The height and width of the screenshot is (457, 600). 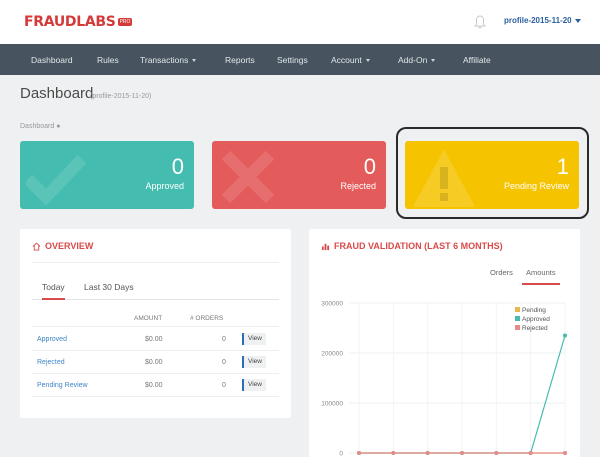 I want to click on nav-account: Account, so click(x=350, y=60).